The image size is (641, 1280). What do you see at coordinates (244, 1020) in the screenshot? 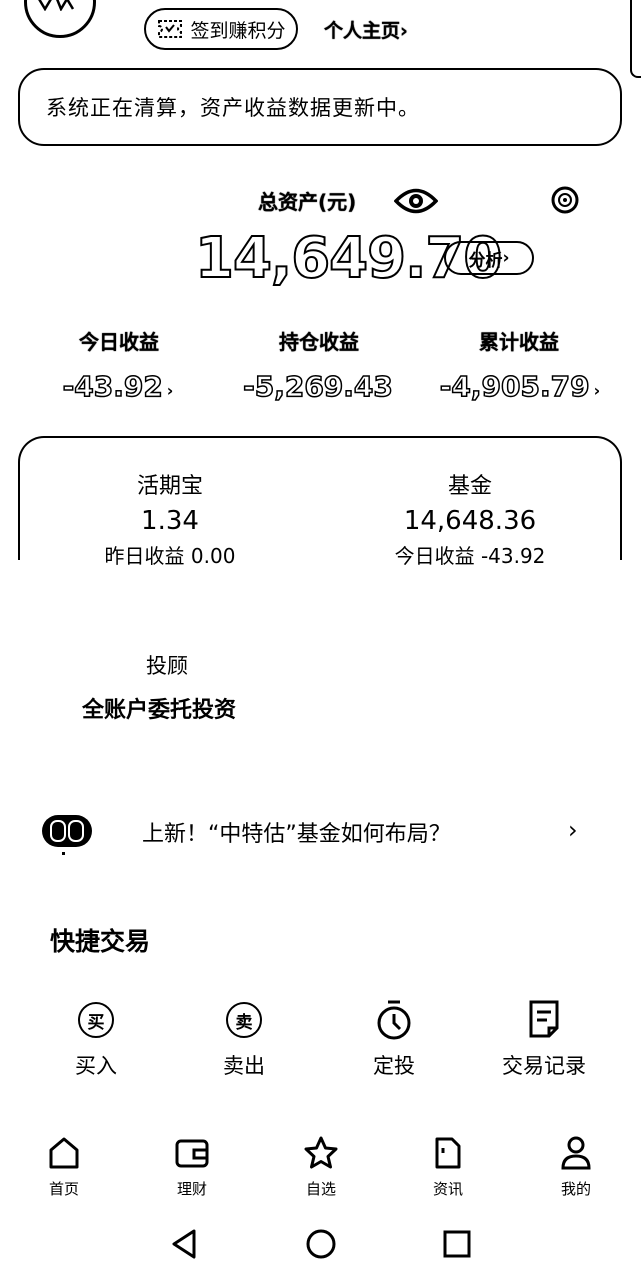
I see `sell-icon: 卖` at bounding box center [244, 1020].